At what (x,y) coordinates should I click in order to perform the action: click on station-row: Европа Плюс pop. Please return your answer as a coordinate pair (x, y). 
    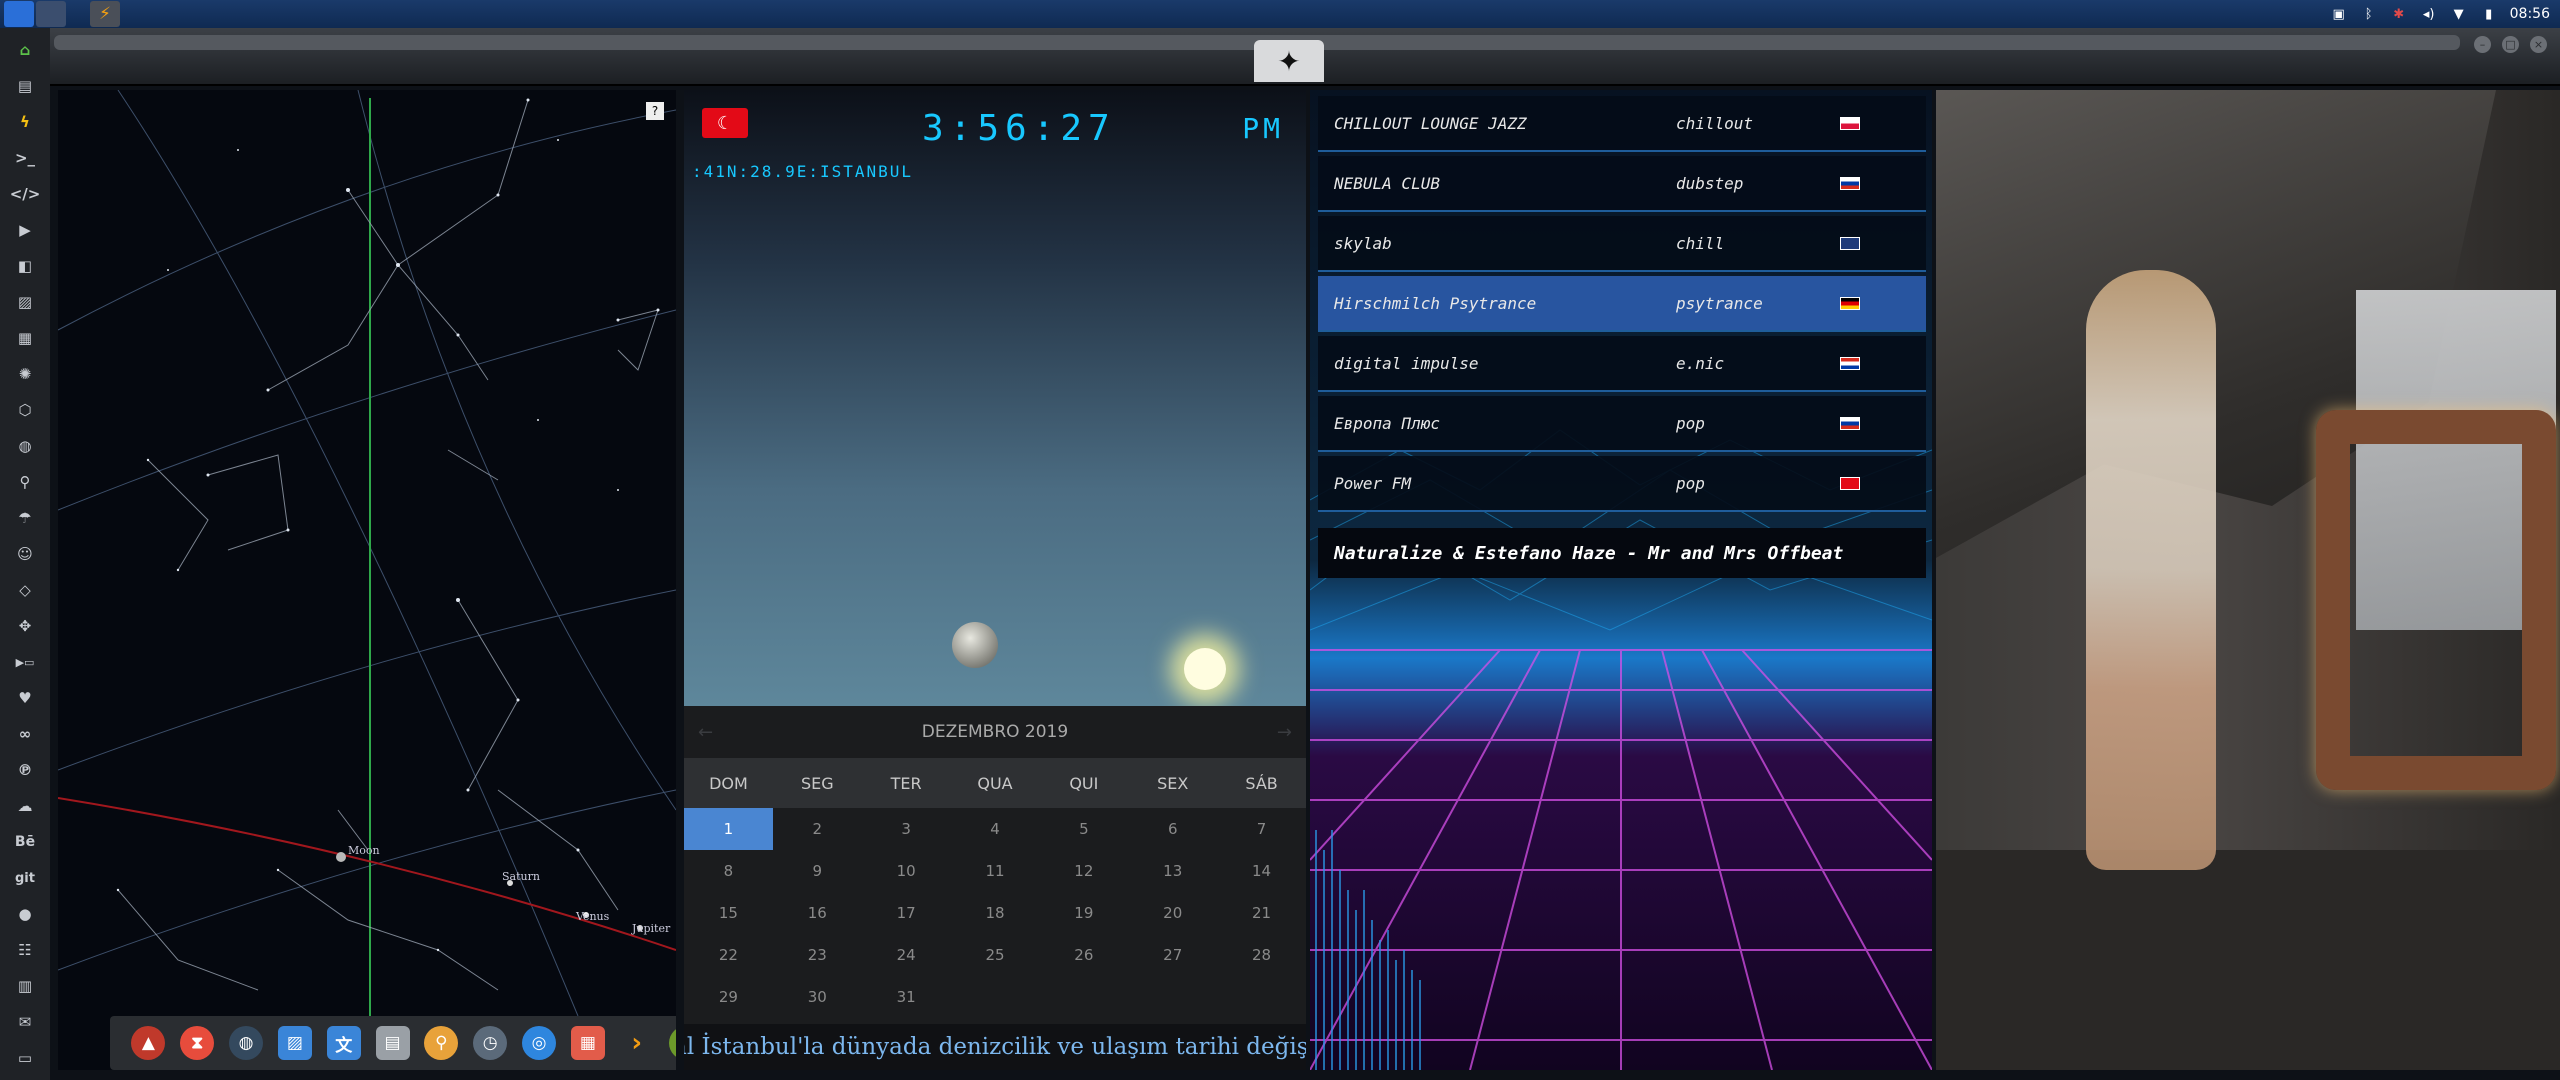
    Looking at the image, I should click on (1622, 424).